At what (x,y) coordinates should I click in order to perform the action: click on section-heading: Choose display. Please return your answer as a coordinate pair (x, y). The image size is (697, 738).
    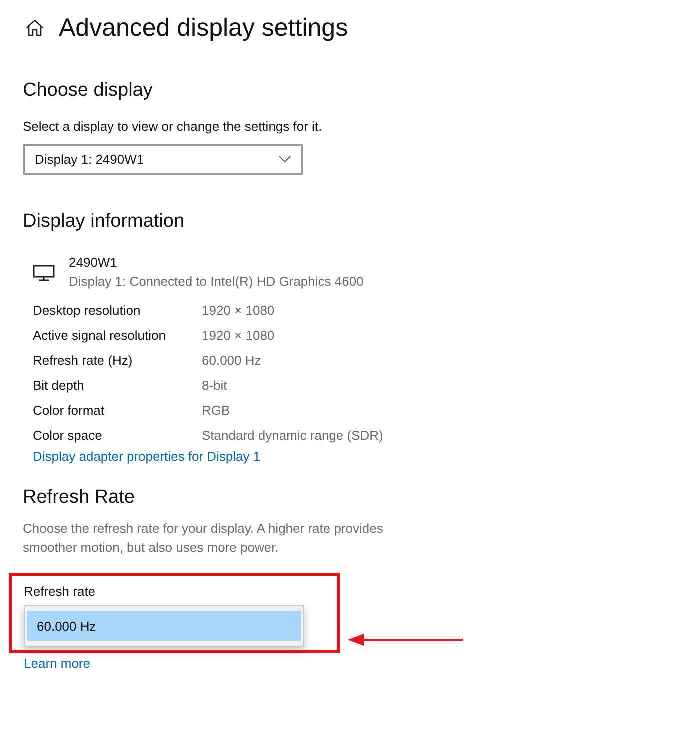
    Looking at the image, I should click on (88, 91).